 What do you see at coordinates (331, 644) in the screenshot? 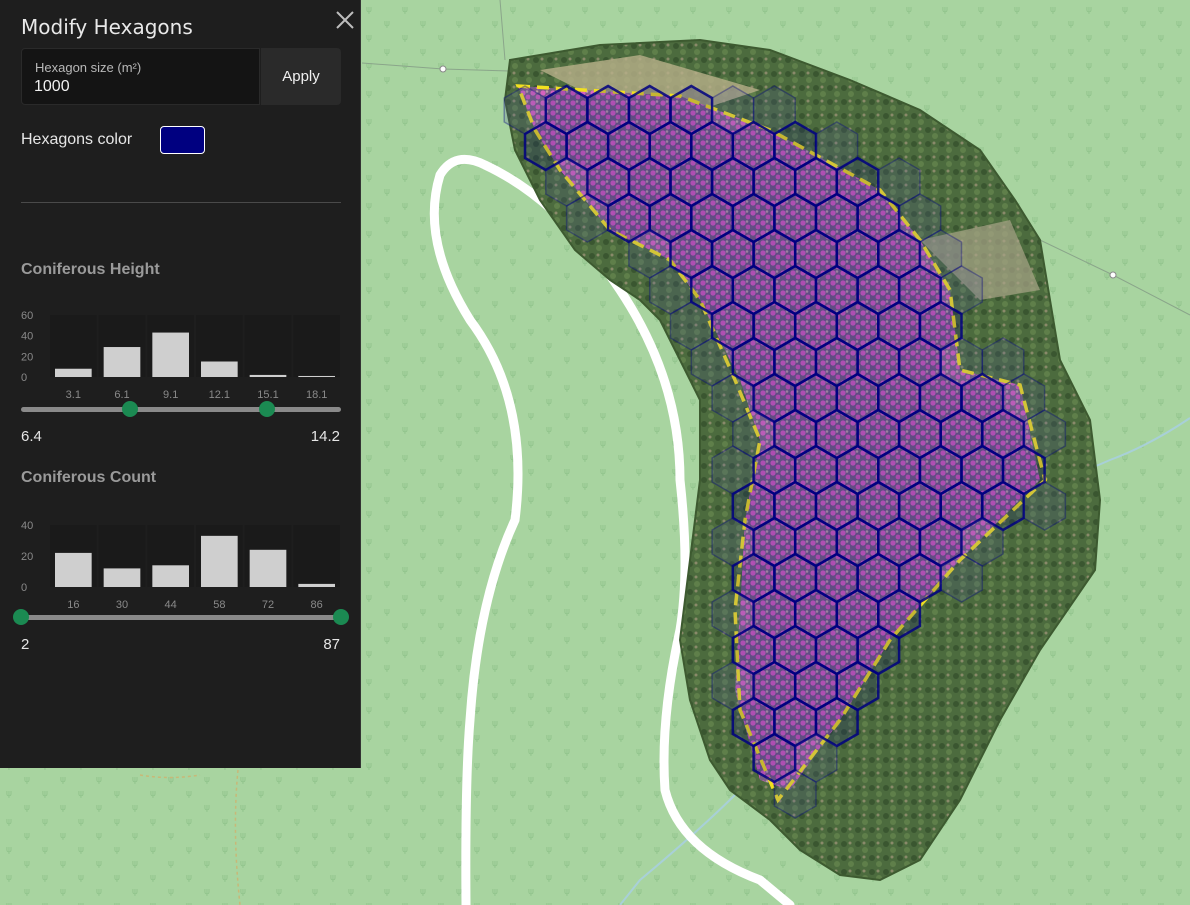
I see `count-max-value: 87` at bounding box center [331, 644].